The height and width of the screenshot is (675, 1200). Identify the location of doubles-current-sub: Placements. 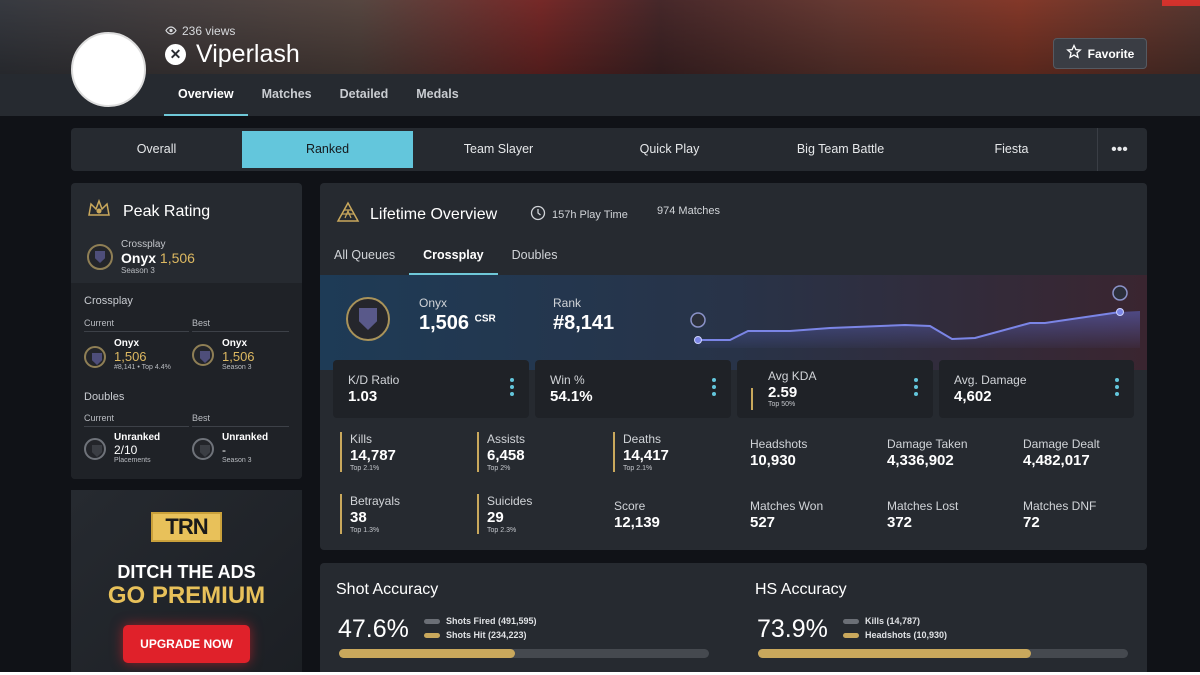
(132, 460).